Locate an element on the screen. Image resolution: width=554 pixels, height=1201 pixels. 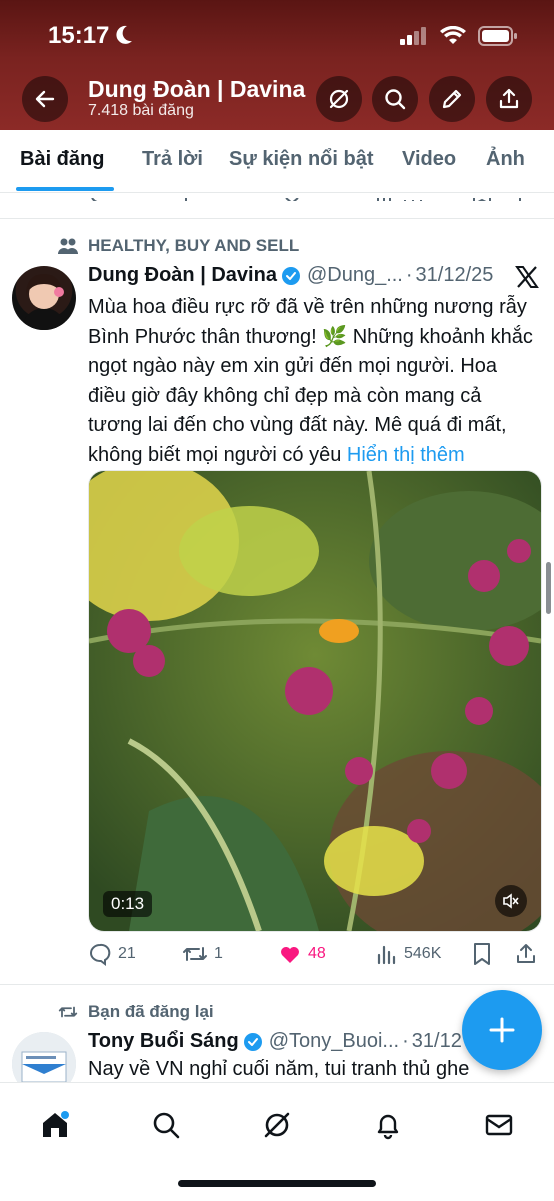
reply-icon is located at coordinates (100, 954).